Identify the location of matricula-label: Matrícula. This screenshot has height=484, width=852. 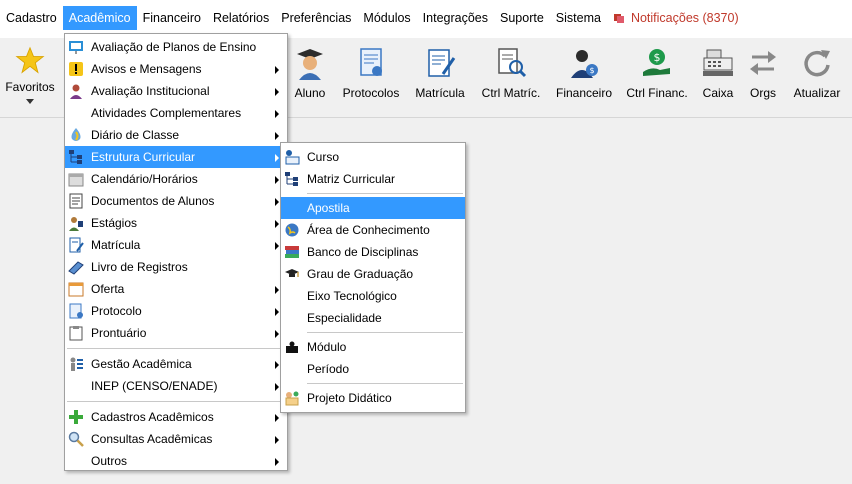
(440, 93).